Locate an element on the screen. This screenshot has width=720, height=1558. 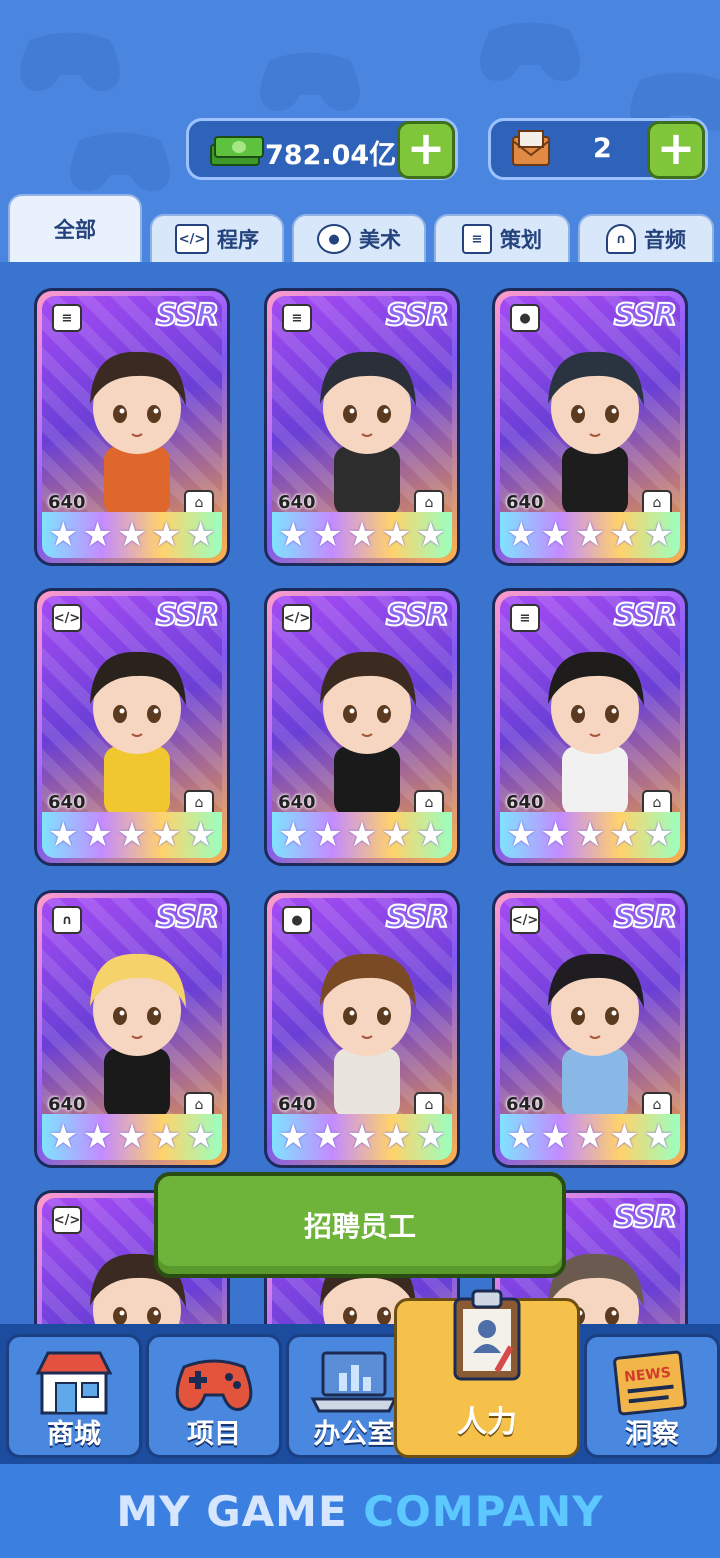
nav-insights: NEWS 洞察 is located at coordinates (652, 1396).